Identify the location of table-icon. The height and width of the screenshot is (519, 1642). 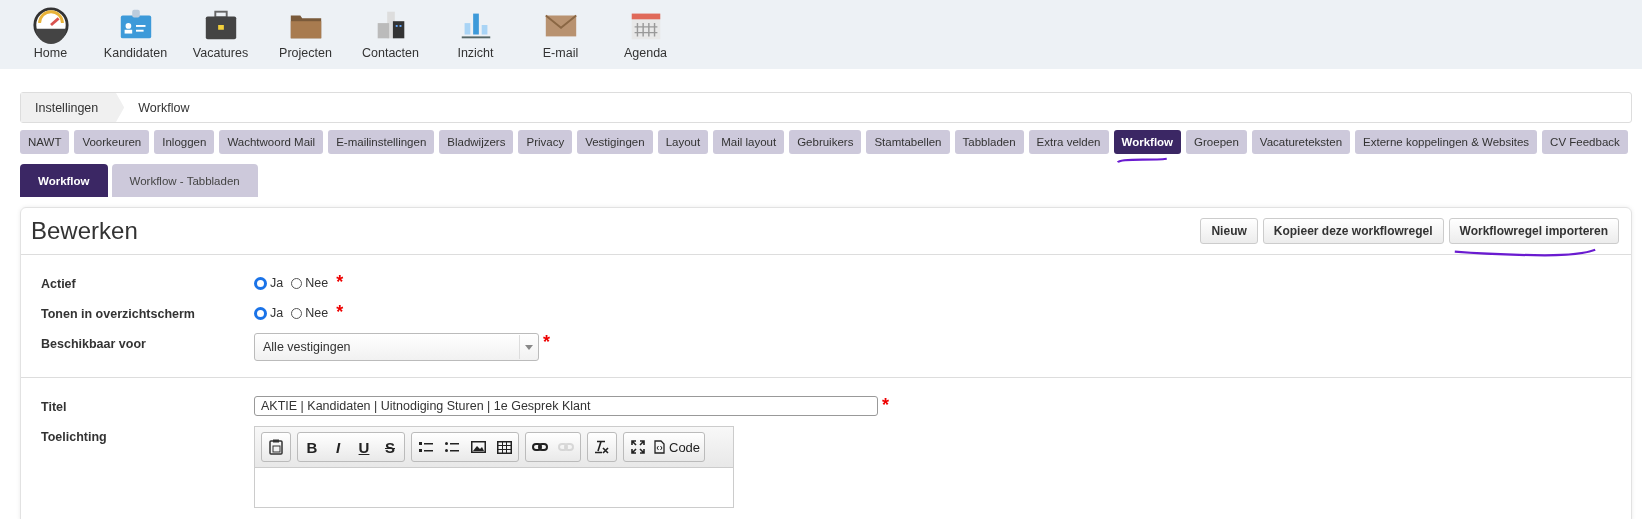
(504, 447).